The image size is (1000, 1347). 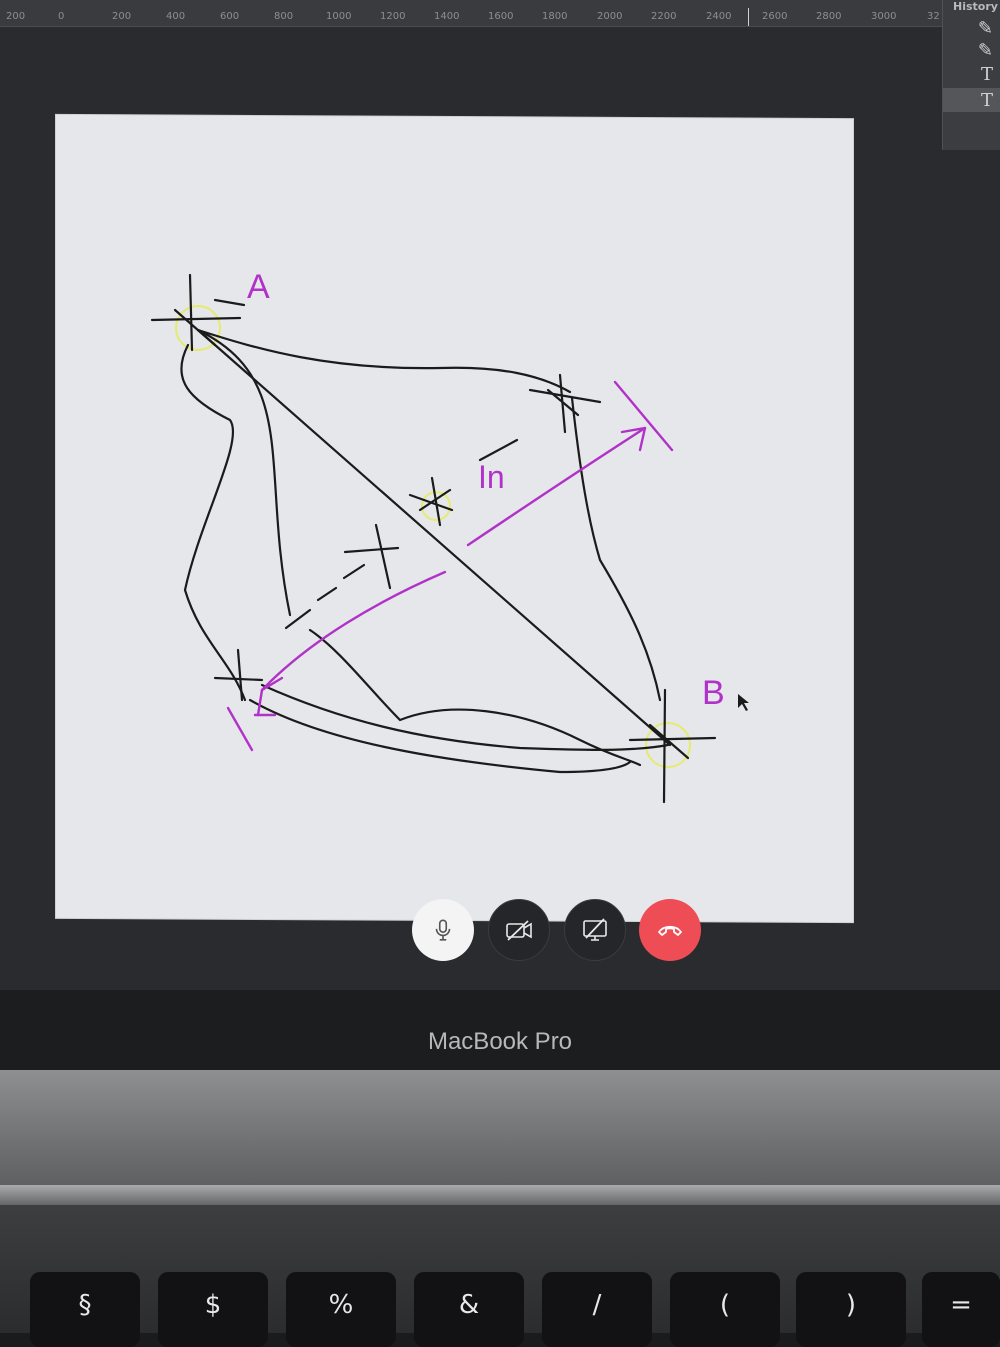 I want to click on direction-arrows, so click(x=450, y=566).